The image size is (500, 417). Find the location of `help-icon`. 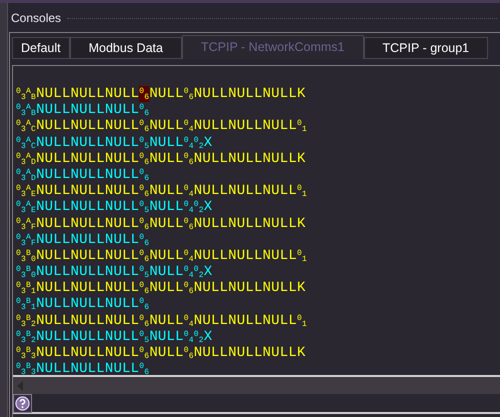

help-icon is located at coordinates (22, 403).